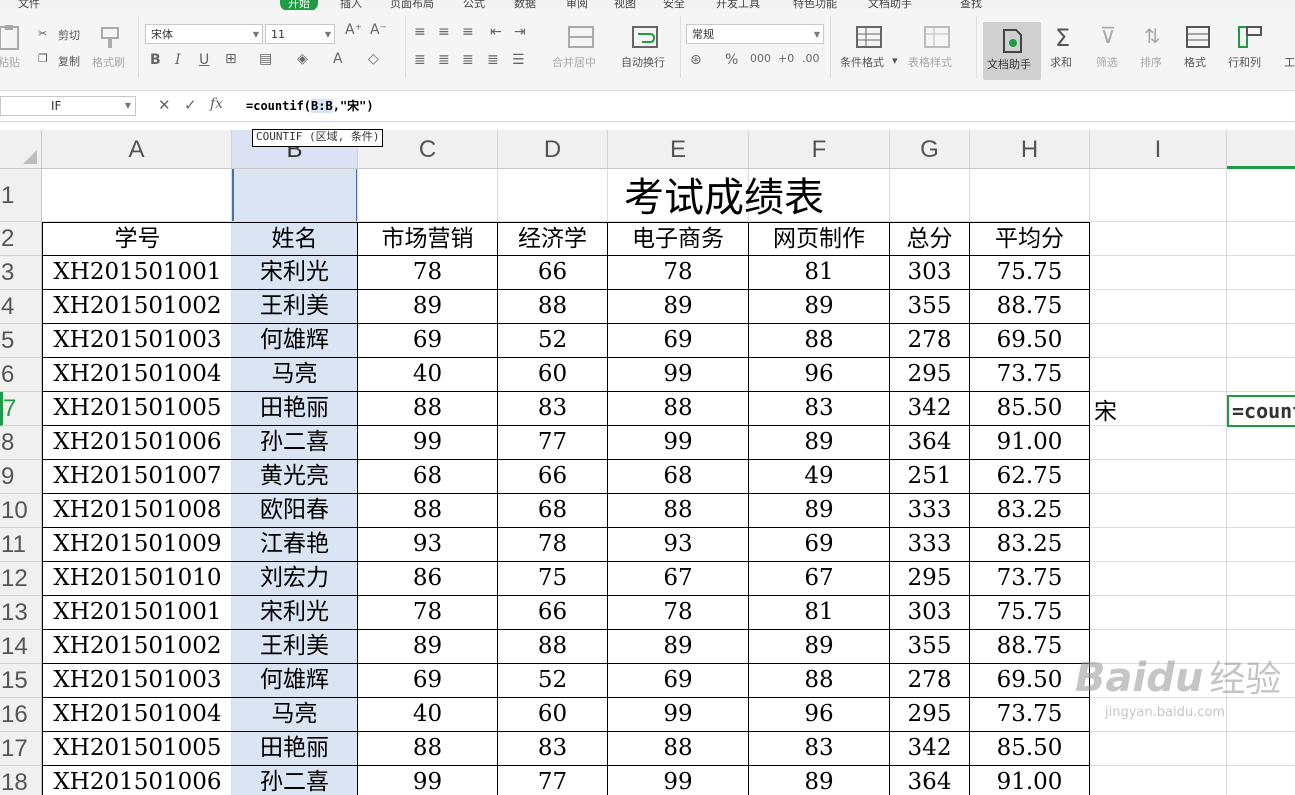 This screenshot has width=1295, height=795. What do you see at coordinates (869, 37) in the screenshot?
I see `conditional-format-icon` at bounding box center [869, 37].